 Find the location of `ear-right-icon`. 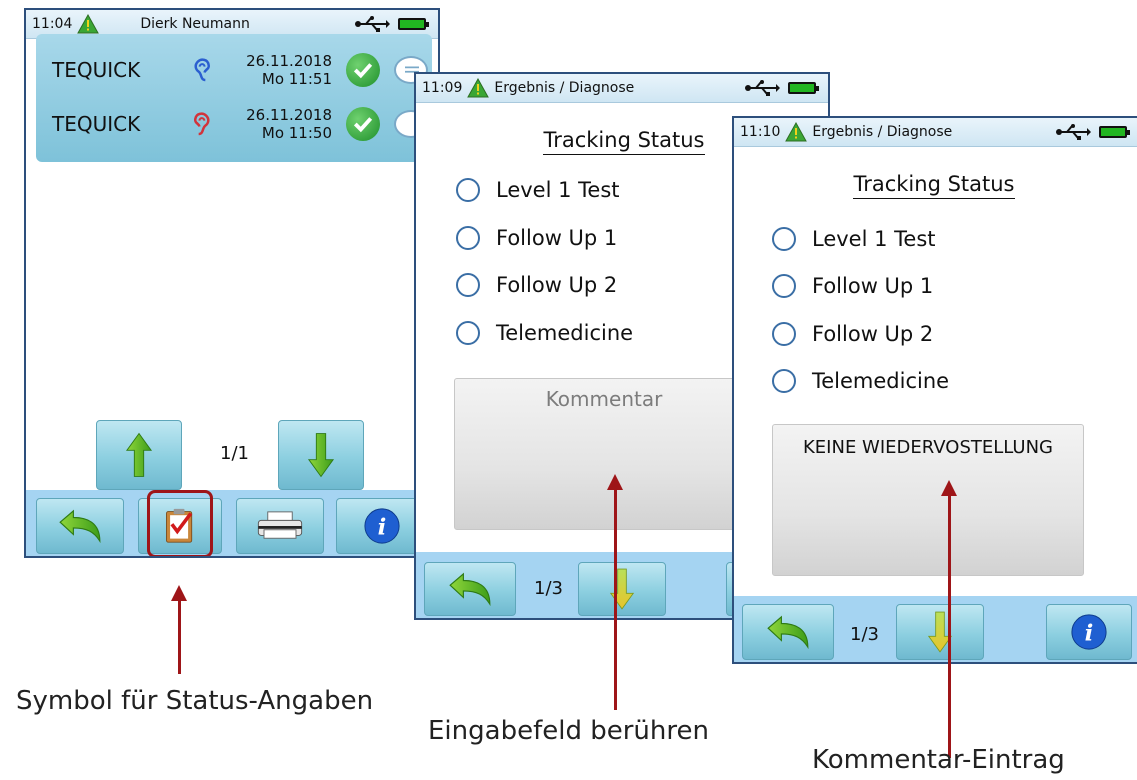

ear-right-icon is located at coordinates (202, 70).